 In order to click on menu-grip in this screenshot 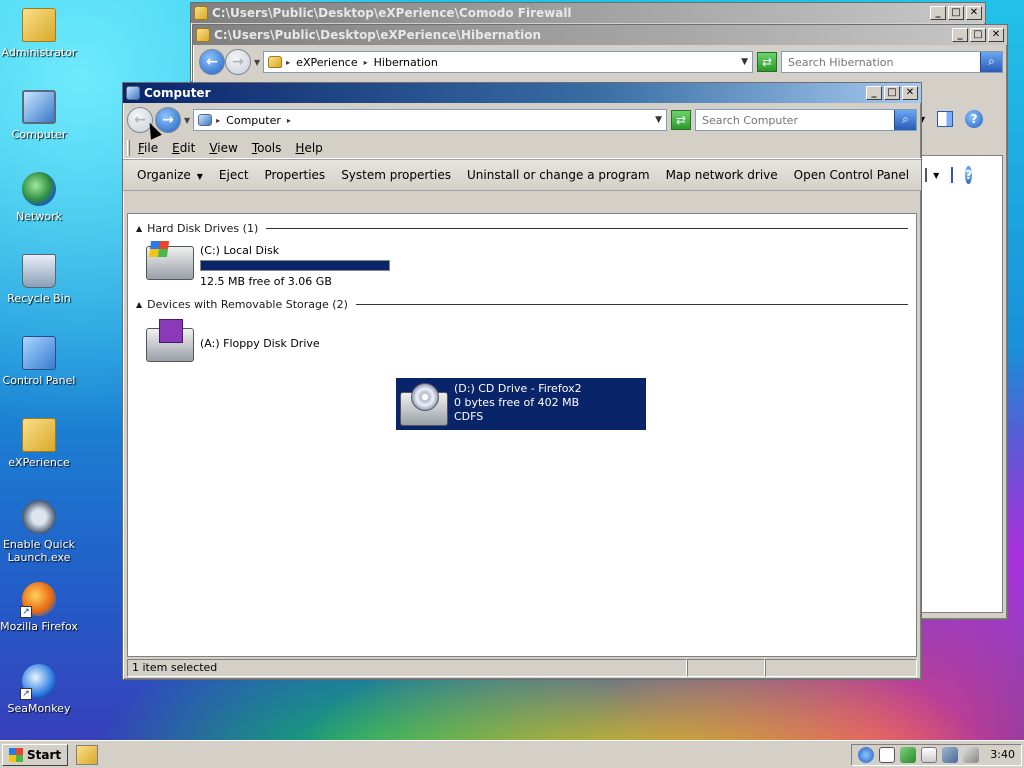, I will do `click(128, 147)`.